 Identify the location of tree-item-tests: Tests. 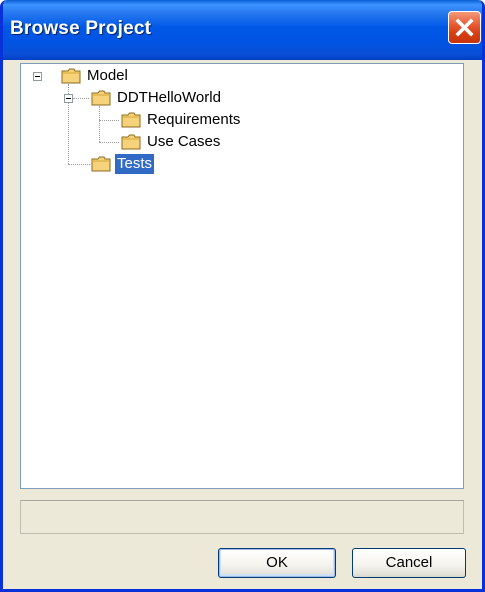
(123, 164).